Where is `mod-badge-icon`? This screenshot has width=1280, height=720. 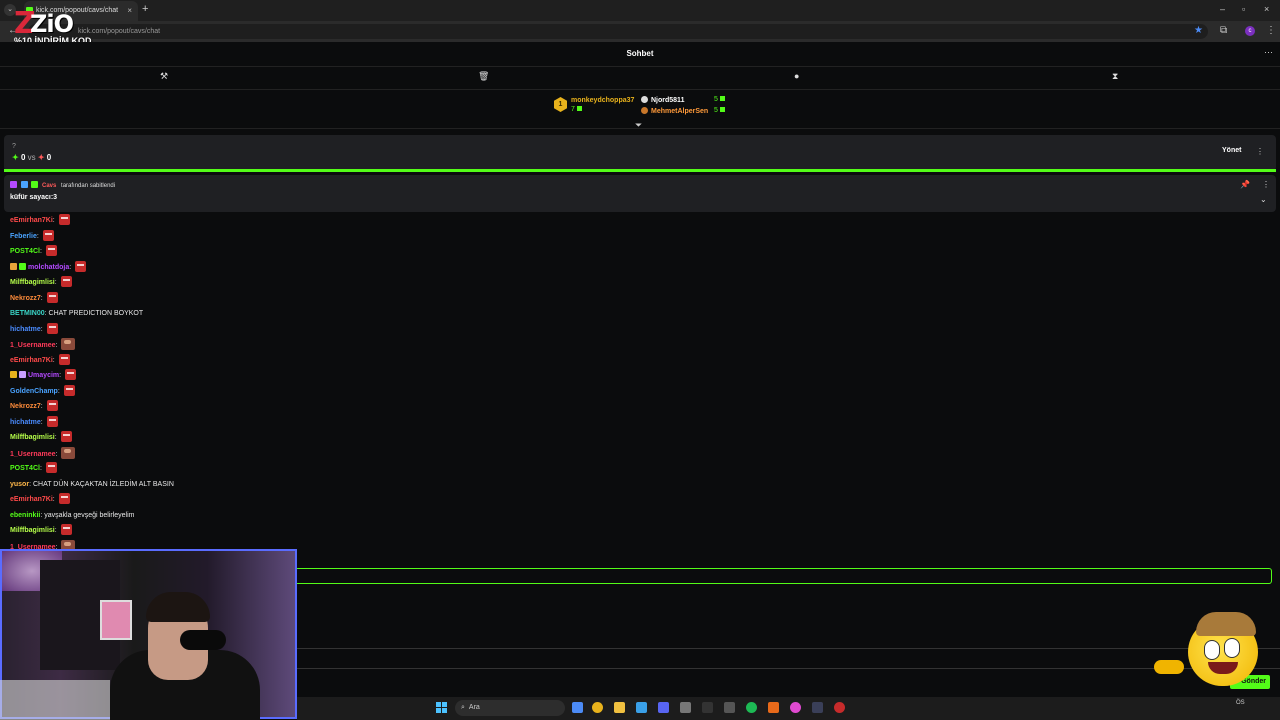 mod-badge-icon is located at coordinates (13, 184).